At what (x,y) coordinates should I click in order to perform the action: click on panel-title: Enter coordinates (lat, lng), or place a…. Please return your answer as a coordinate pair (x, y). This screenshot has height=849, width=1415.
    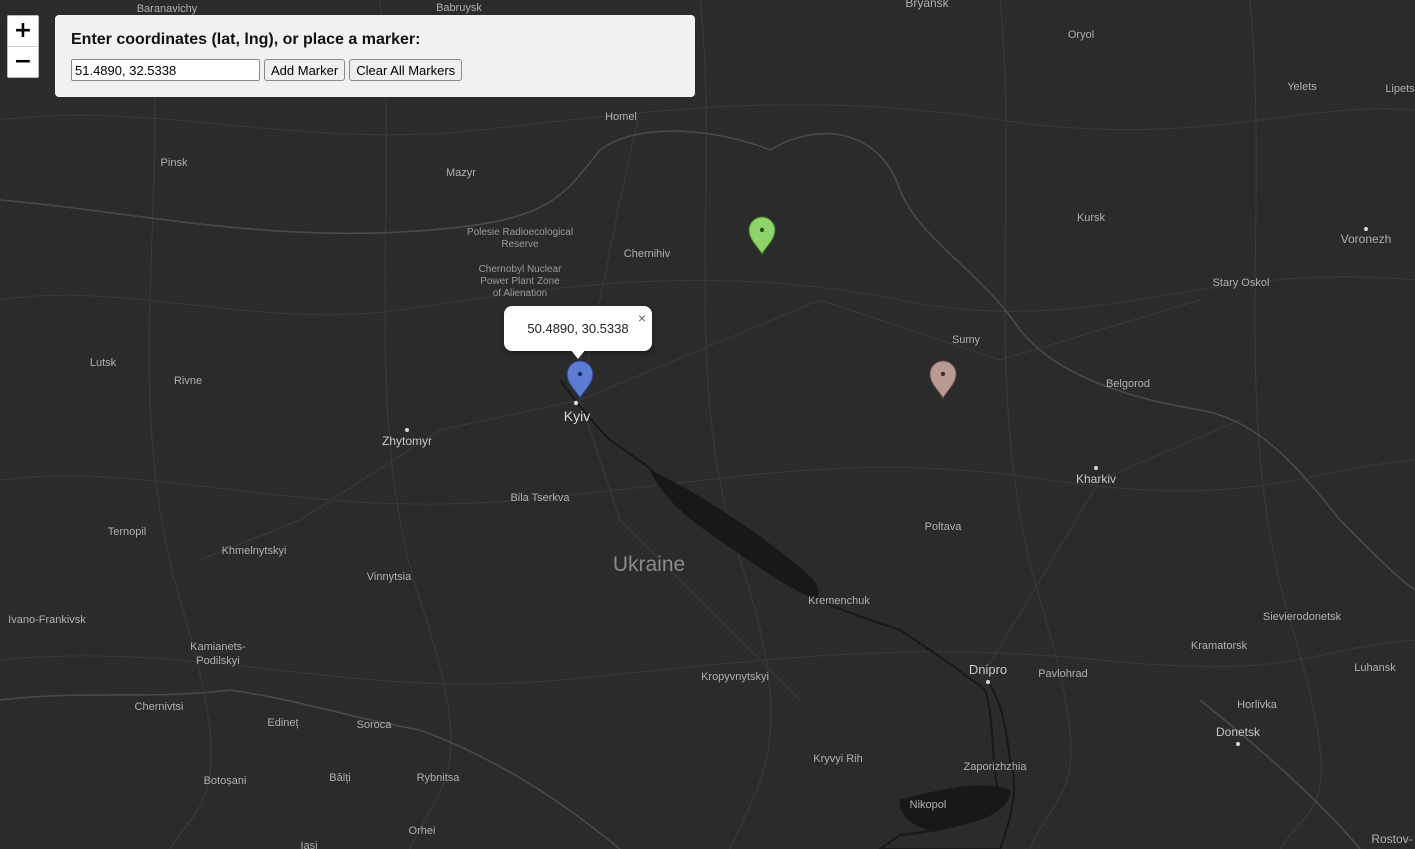
    Looking at the image, I should click on (246, 39).